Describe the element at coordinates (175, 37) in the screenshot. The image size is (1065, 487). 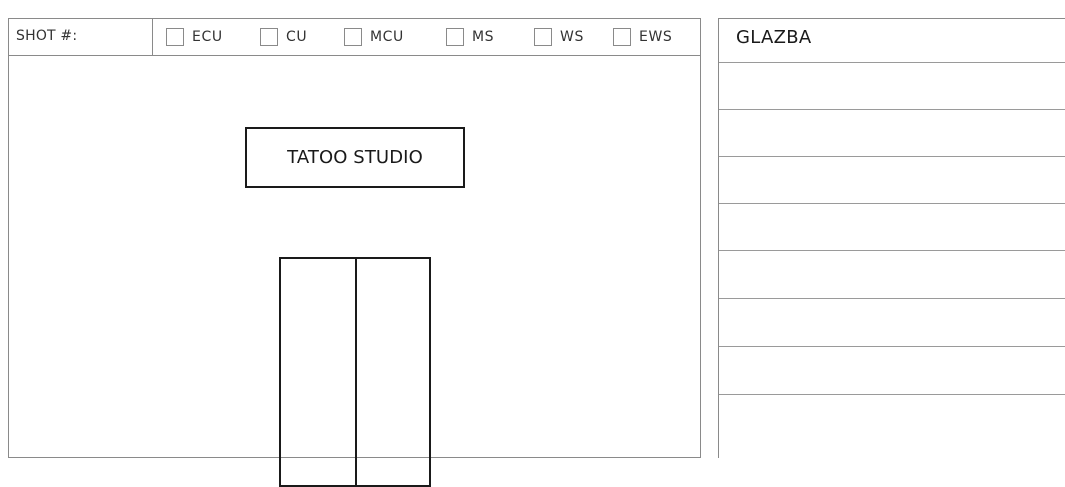
I see `ecu-checkbox` at that location.